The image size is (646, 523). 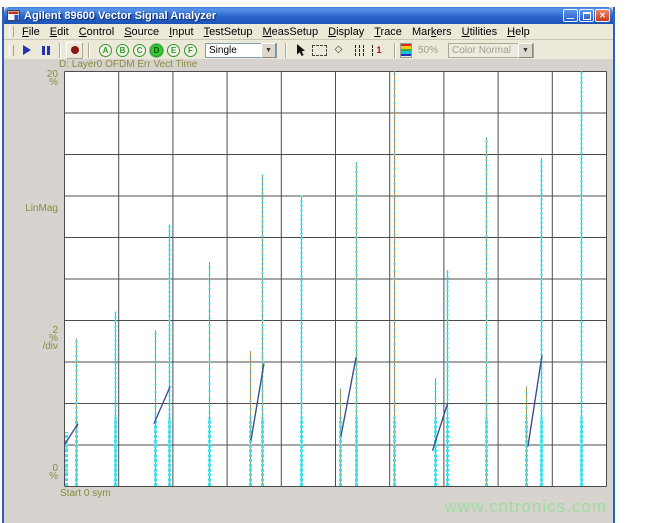 I want to click on menubar-grip, so click(x=11, y=31).